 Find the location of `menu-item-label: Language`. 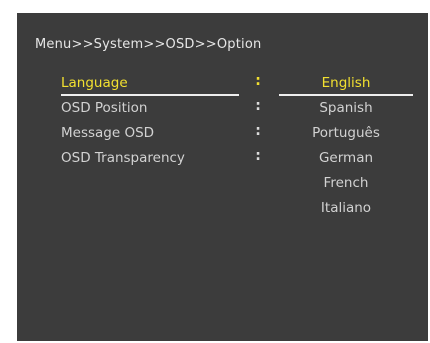

menu-item-label: Language is located at coordinates (94, 83).